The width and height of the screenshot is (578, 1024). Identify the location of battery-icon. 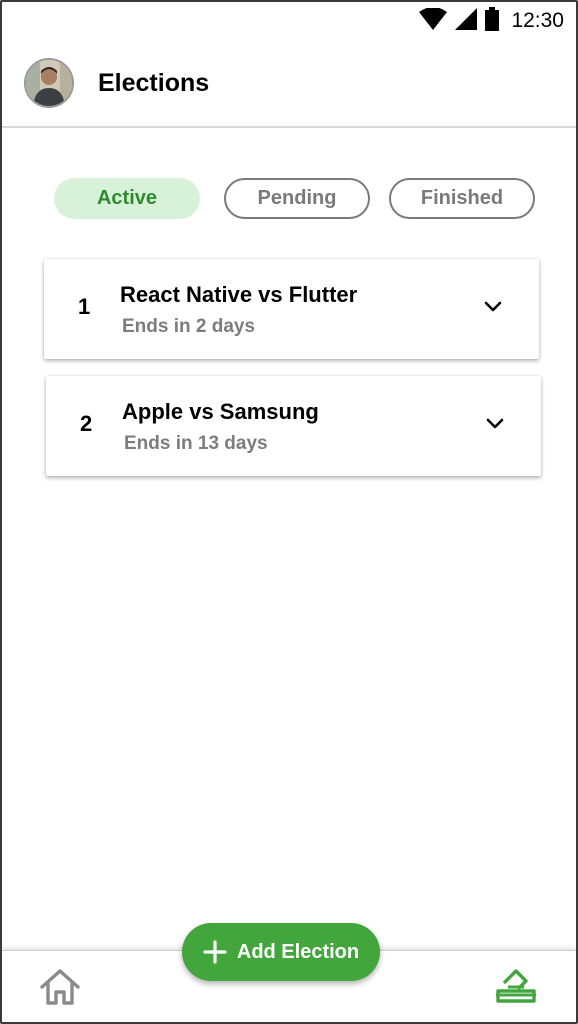
(492, 21).